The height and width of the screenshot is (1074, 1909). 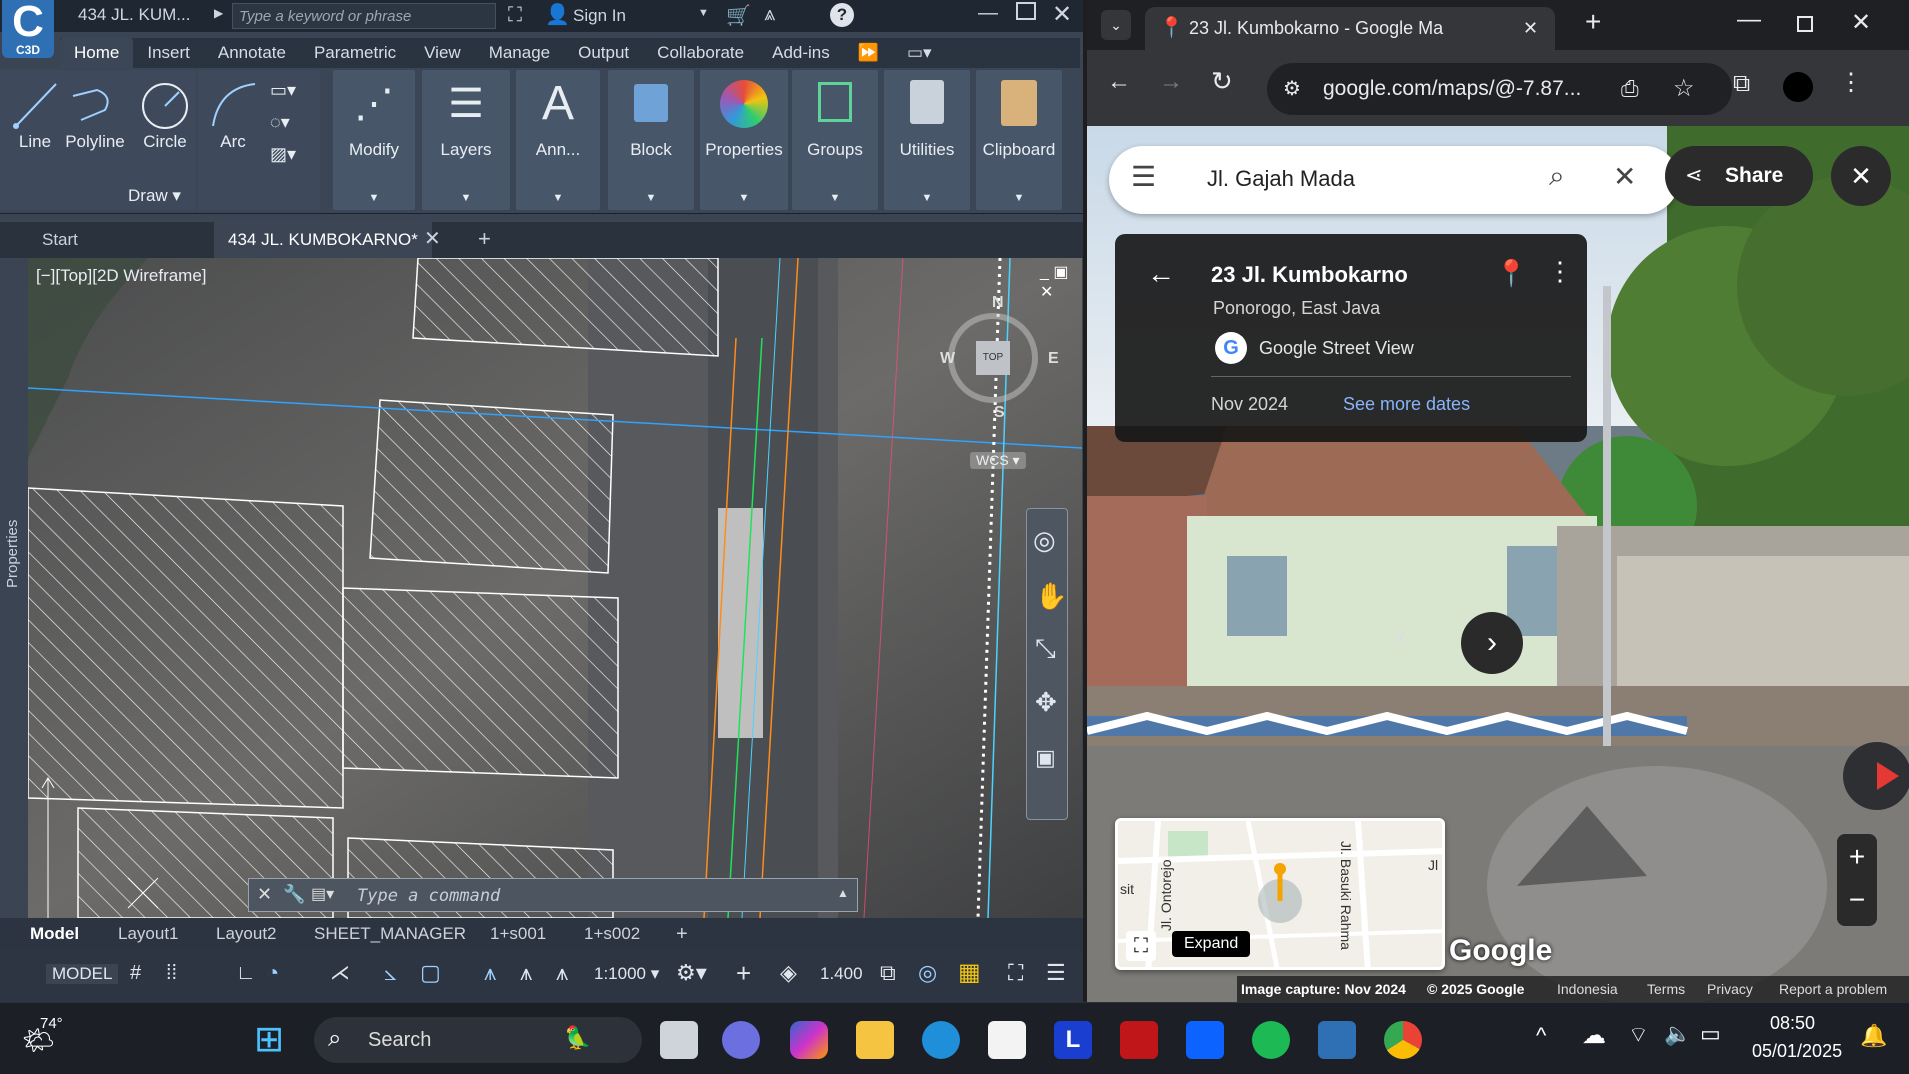 I want to click on polyline-tool: Polyline, so click(x=95, y=126).